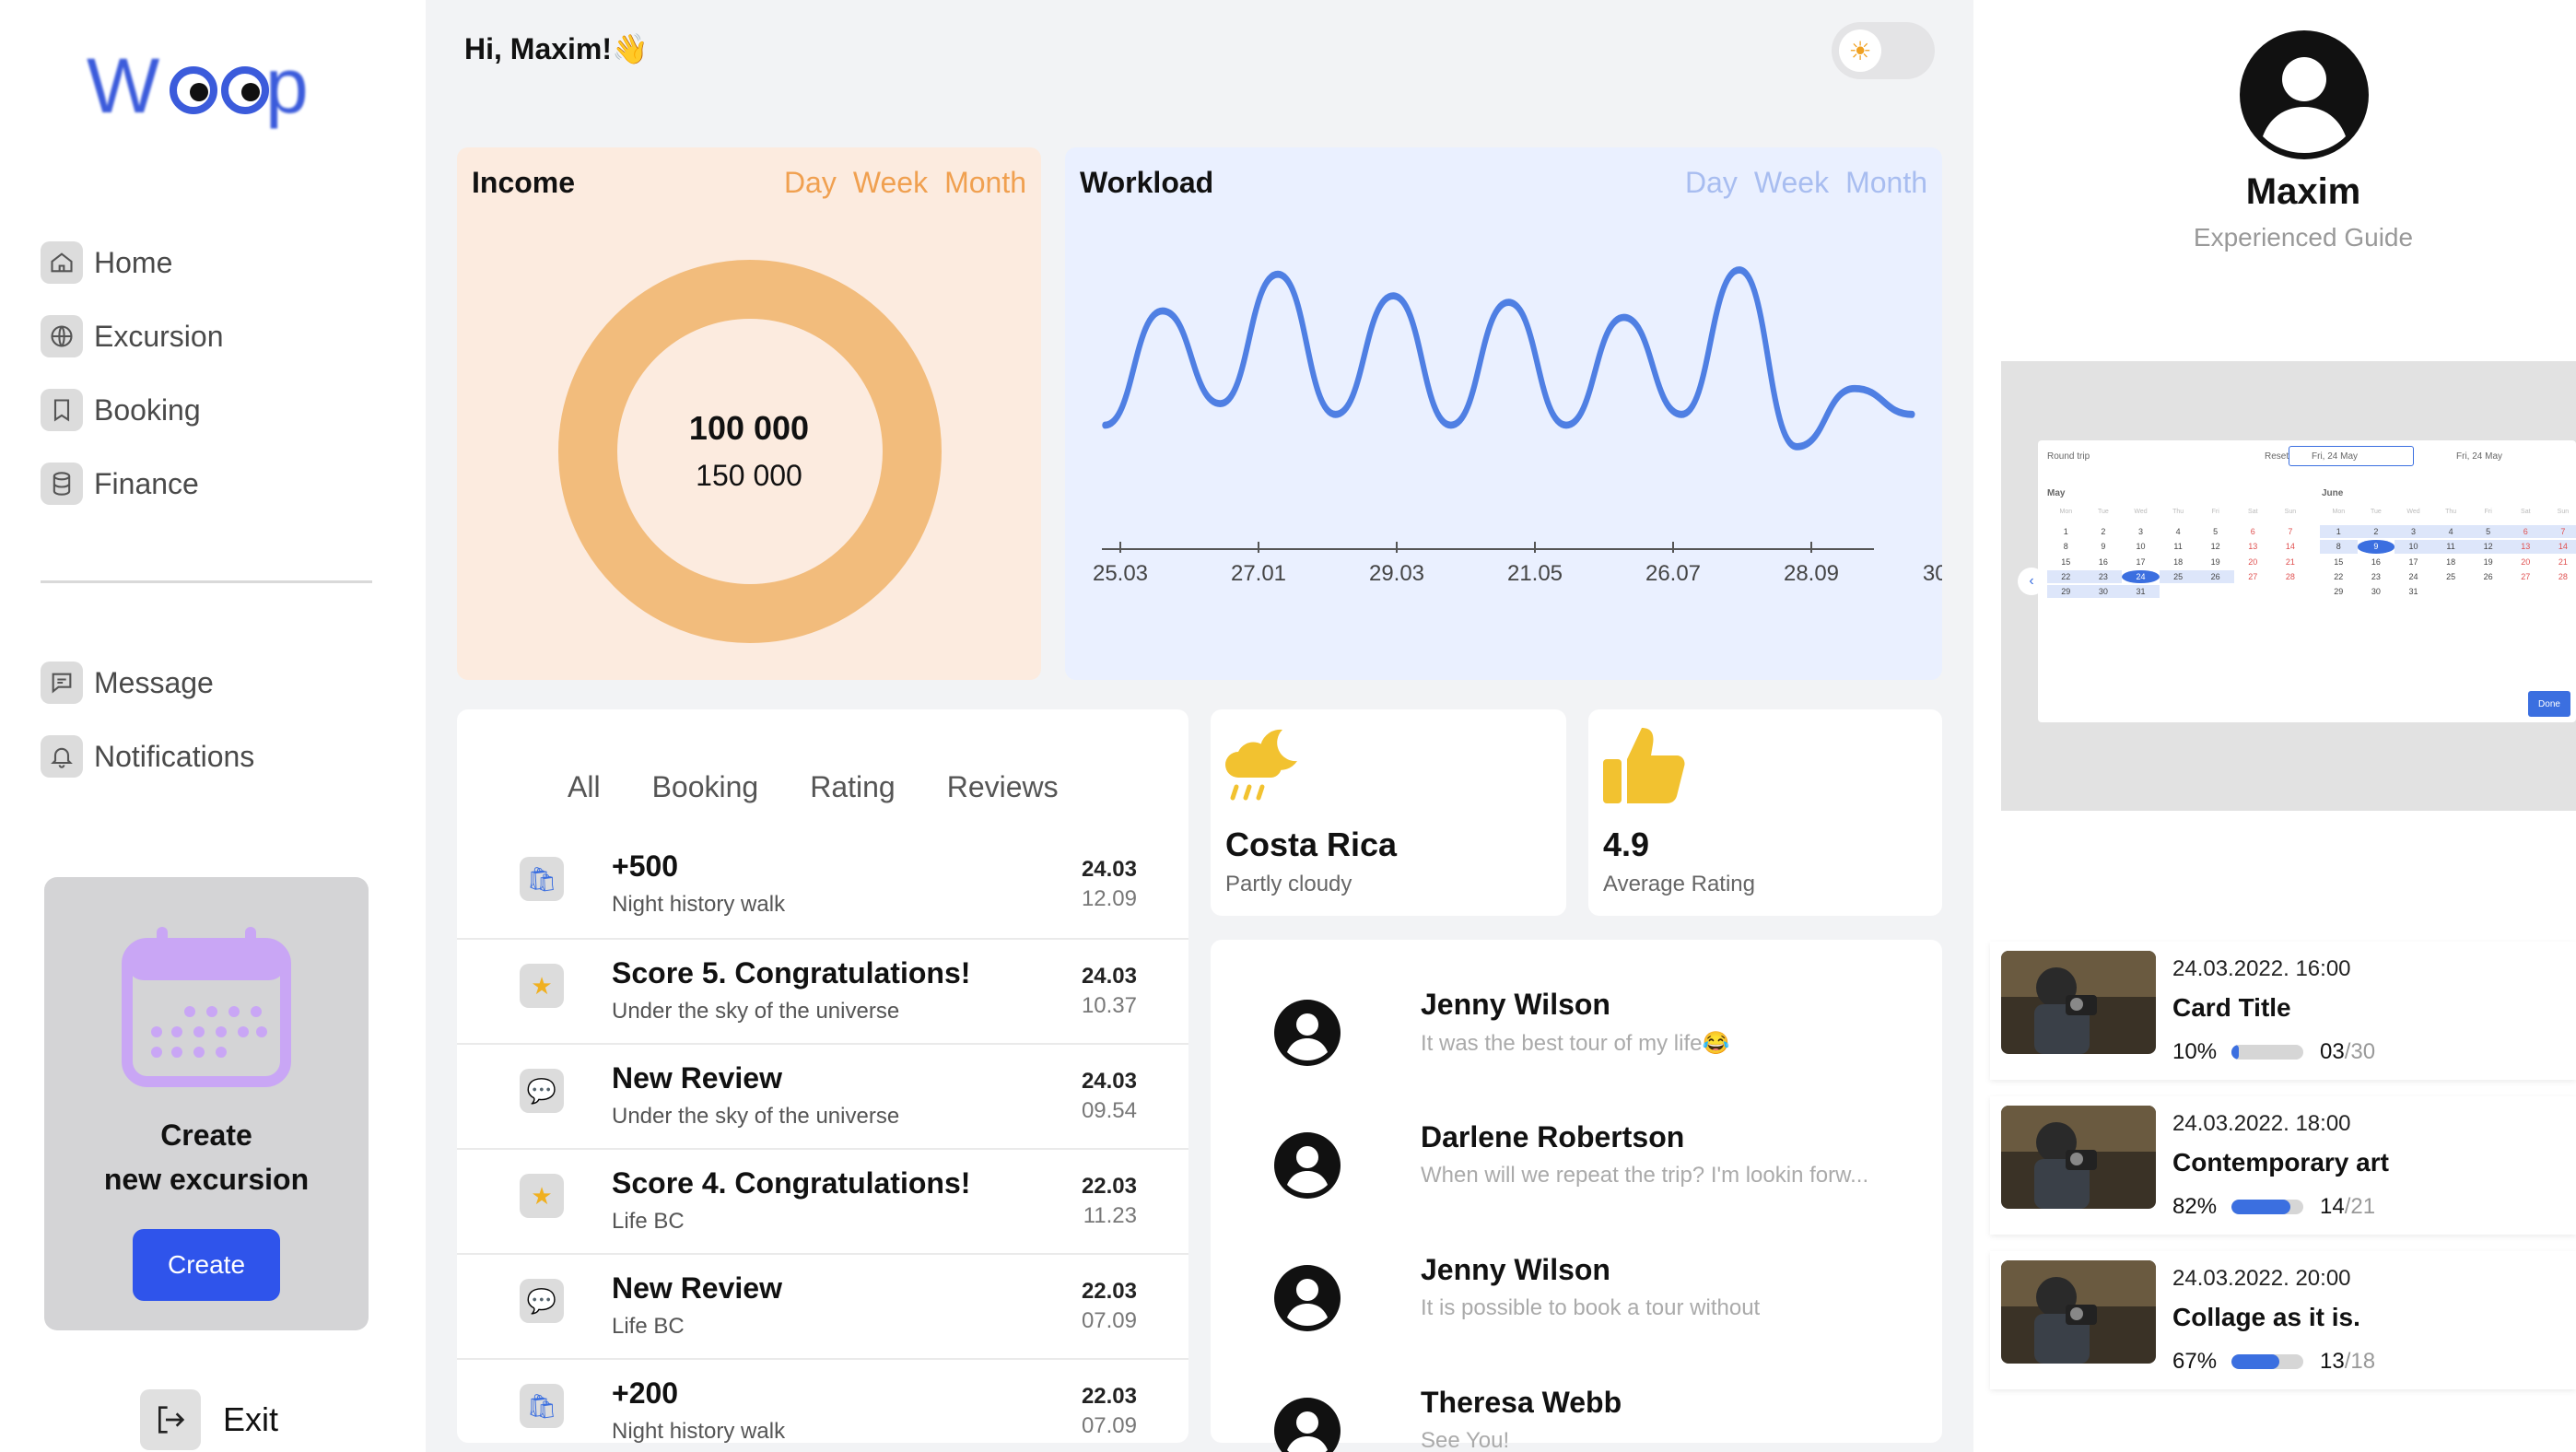  I want to click on create-button: Create, so click(206, 1265).